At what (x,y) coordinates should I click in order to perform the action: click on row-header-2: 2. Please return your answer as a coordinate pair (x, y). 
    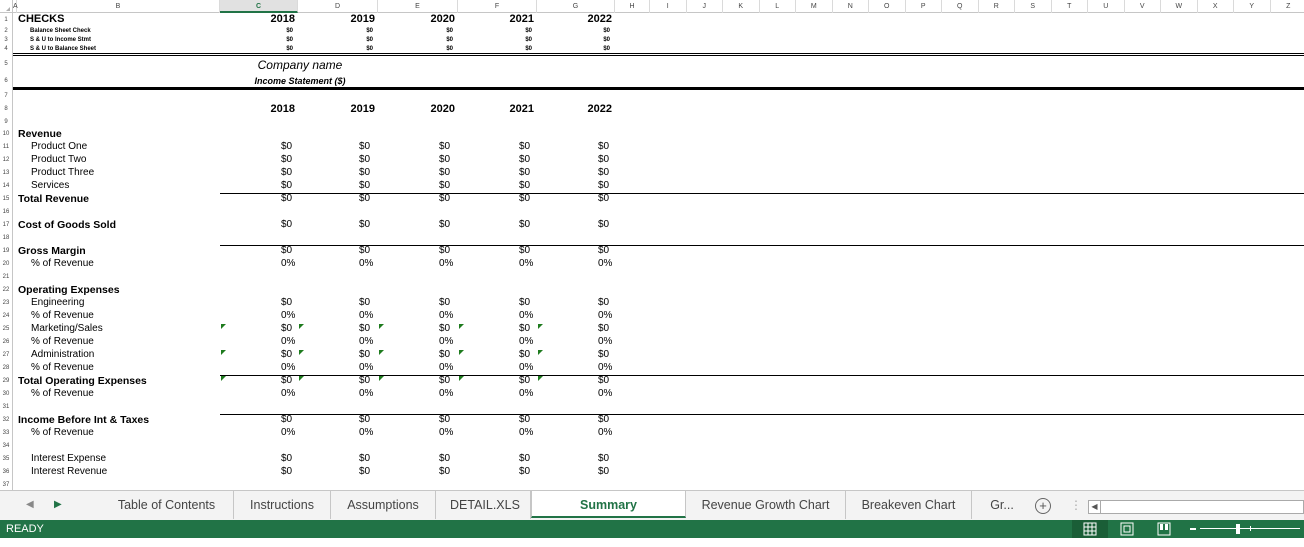
    Looking at the image, I should click on (6, 31).